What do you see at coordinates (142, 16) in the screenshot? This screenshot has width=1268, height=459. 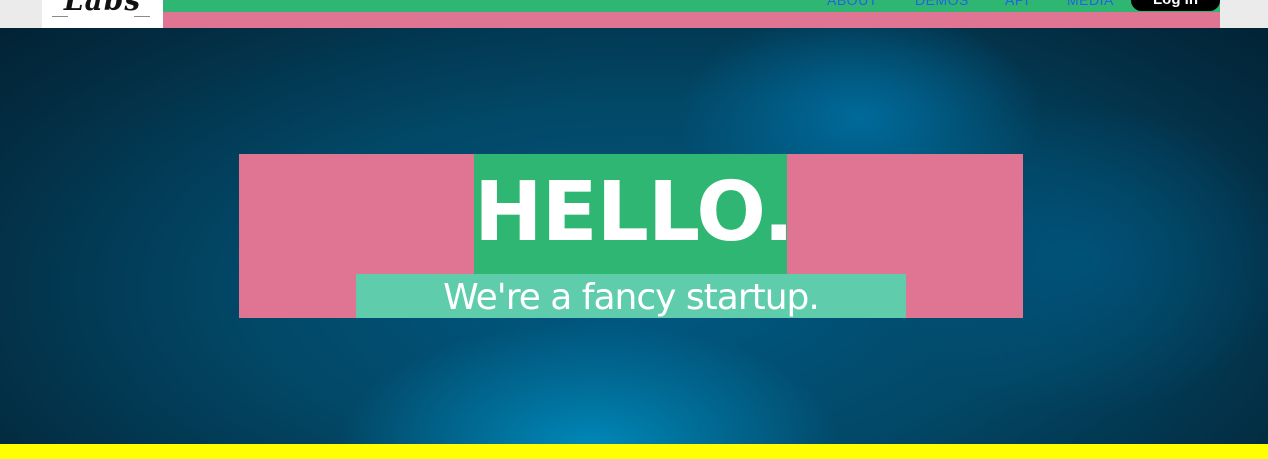 I see `logo-divider-right` at bounding box center [142, 16].